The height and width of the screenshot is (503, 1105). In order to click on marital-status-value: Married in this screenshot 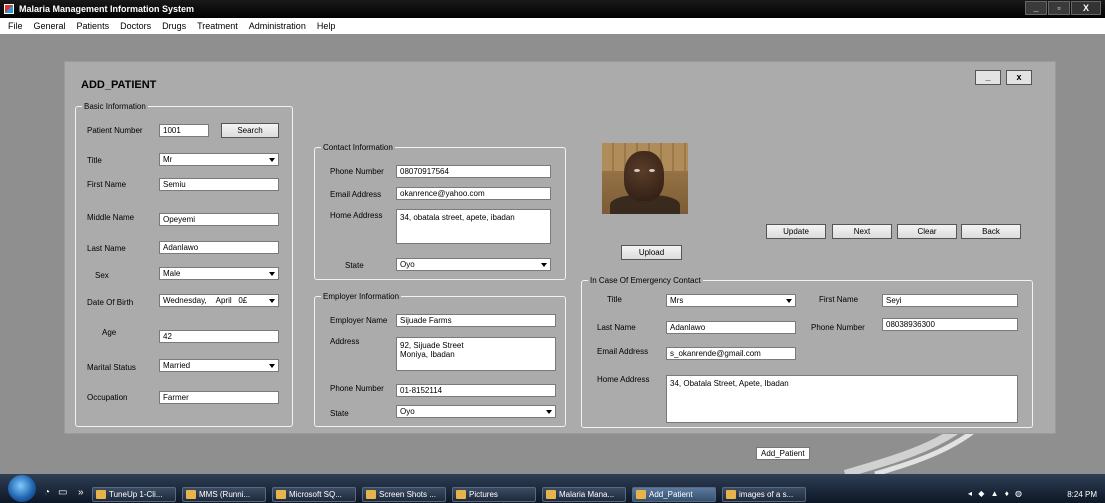, I will do `click(177, 365)`.